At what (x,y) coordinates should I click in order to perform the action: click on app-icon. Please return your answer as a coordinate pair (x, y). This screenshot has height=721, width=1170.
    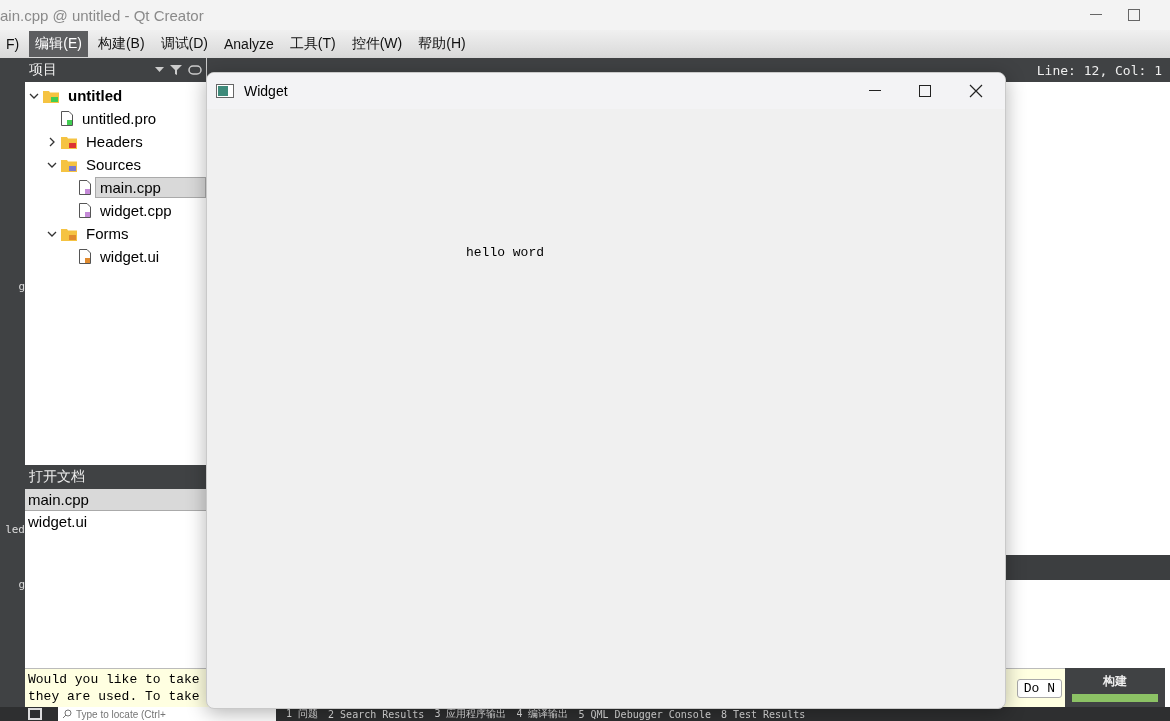
    Looking at the image, I should click on (225, 91).